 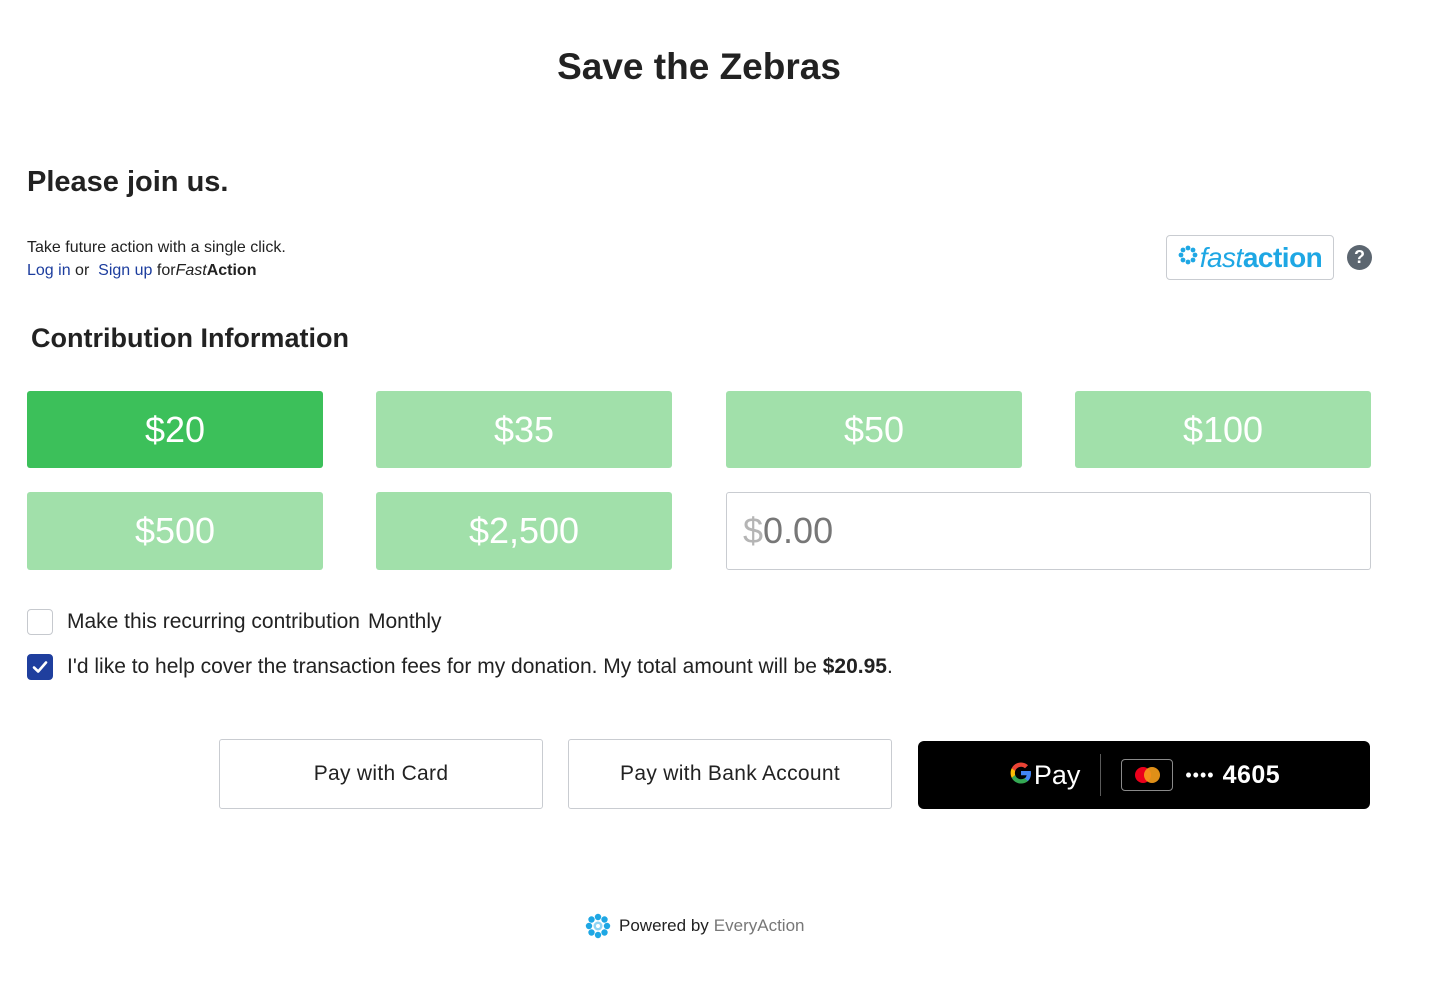 I want to click on recurring-frequency: Monthly, so click(x=405, y=622).